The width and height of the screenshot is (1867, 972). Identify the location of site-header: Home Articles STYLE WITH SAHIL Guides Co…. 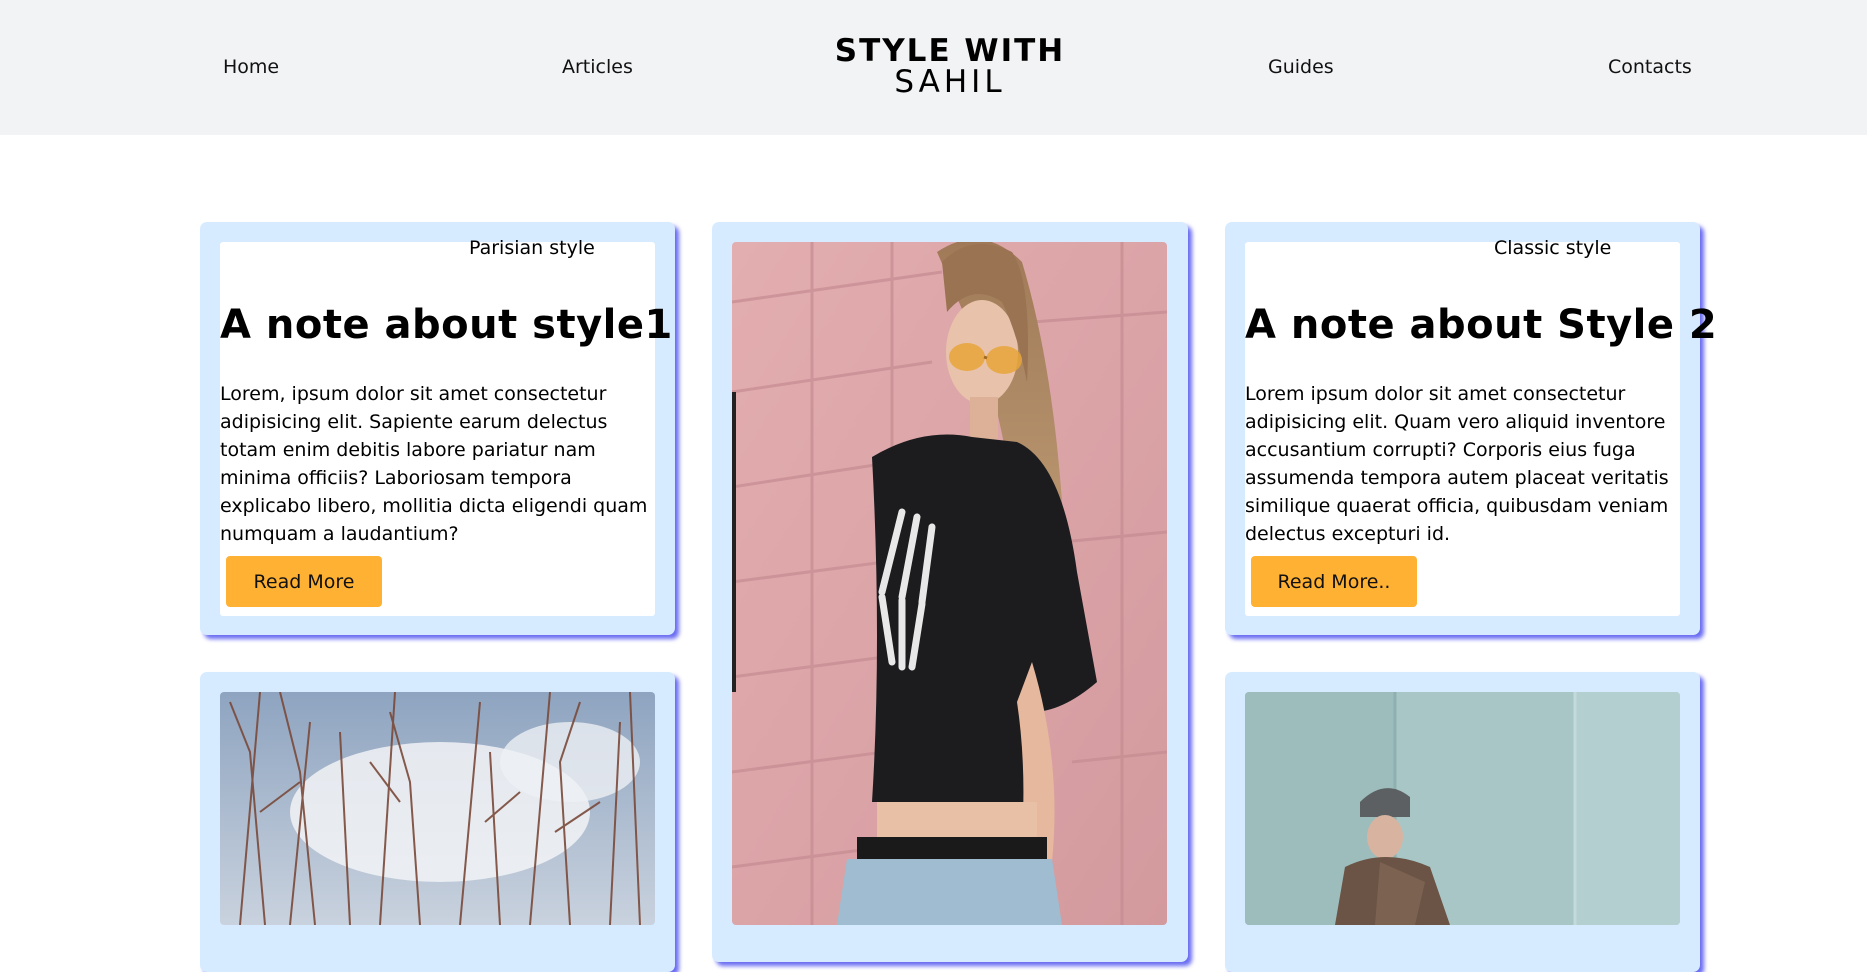
(933, 67).